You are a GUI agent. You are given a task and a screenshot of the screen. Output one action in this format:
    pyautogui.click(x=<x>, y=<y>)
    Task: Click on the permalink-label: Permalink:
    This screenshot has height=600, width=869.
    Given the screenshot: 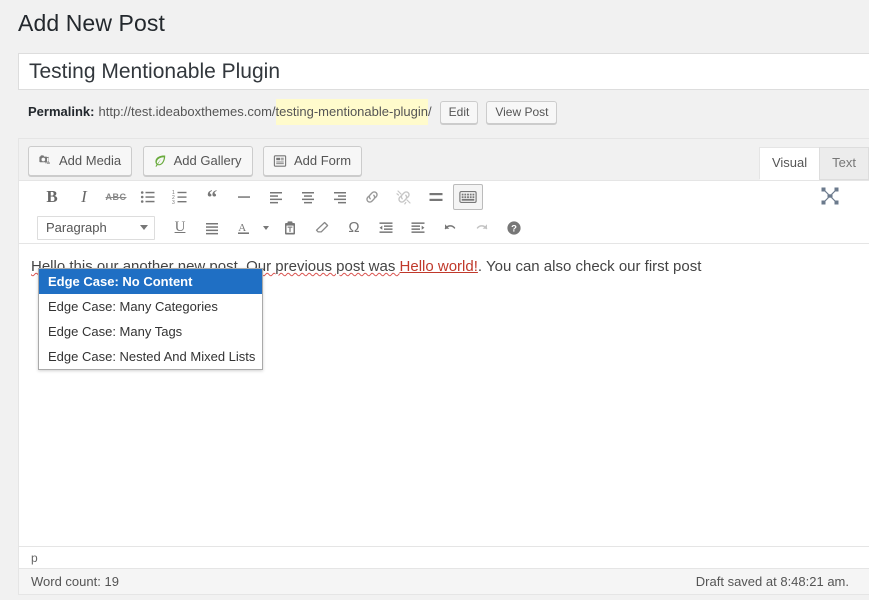 What is the action you would take?
    pyautogui.click(x=61, y=111)
    